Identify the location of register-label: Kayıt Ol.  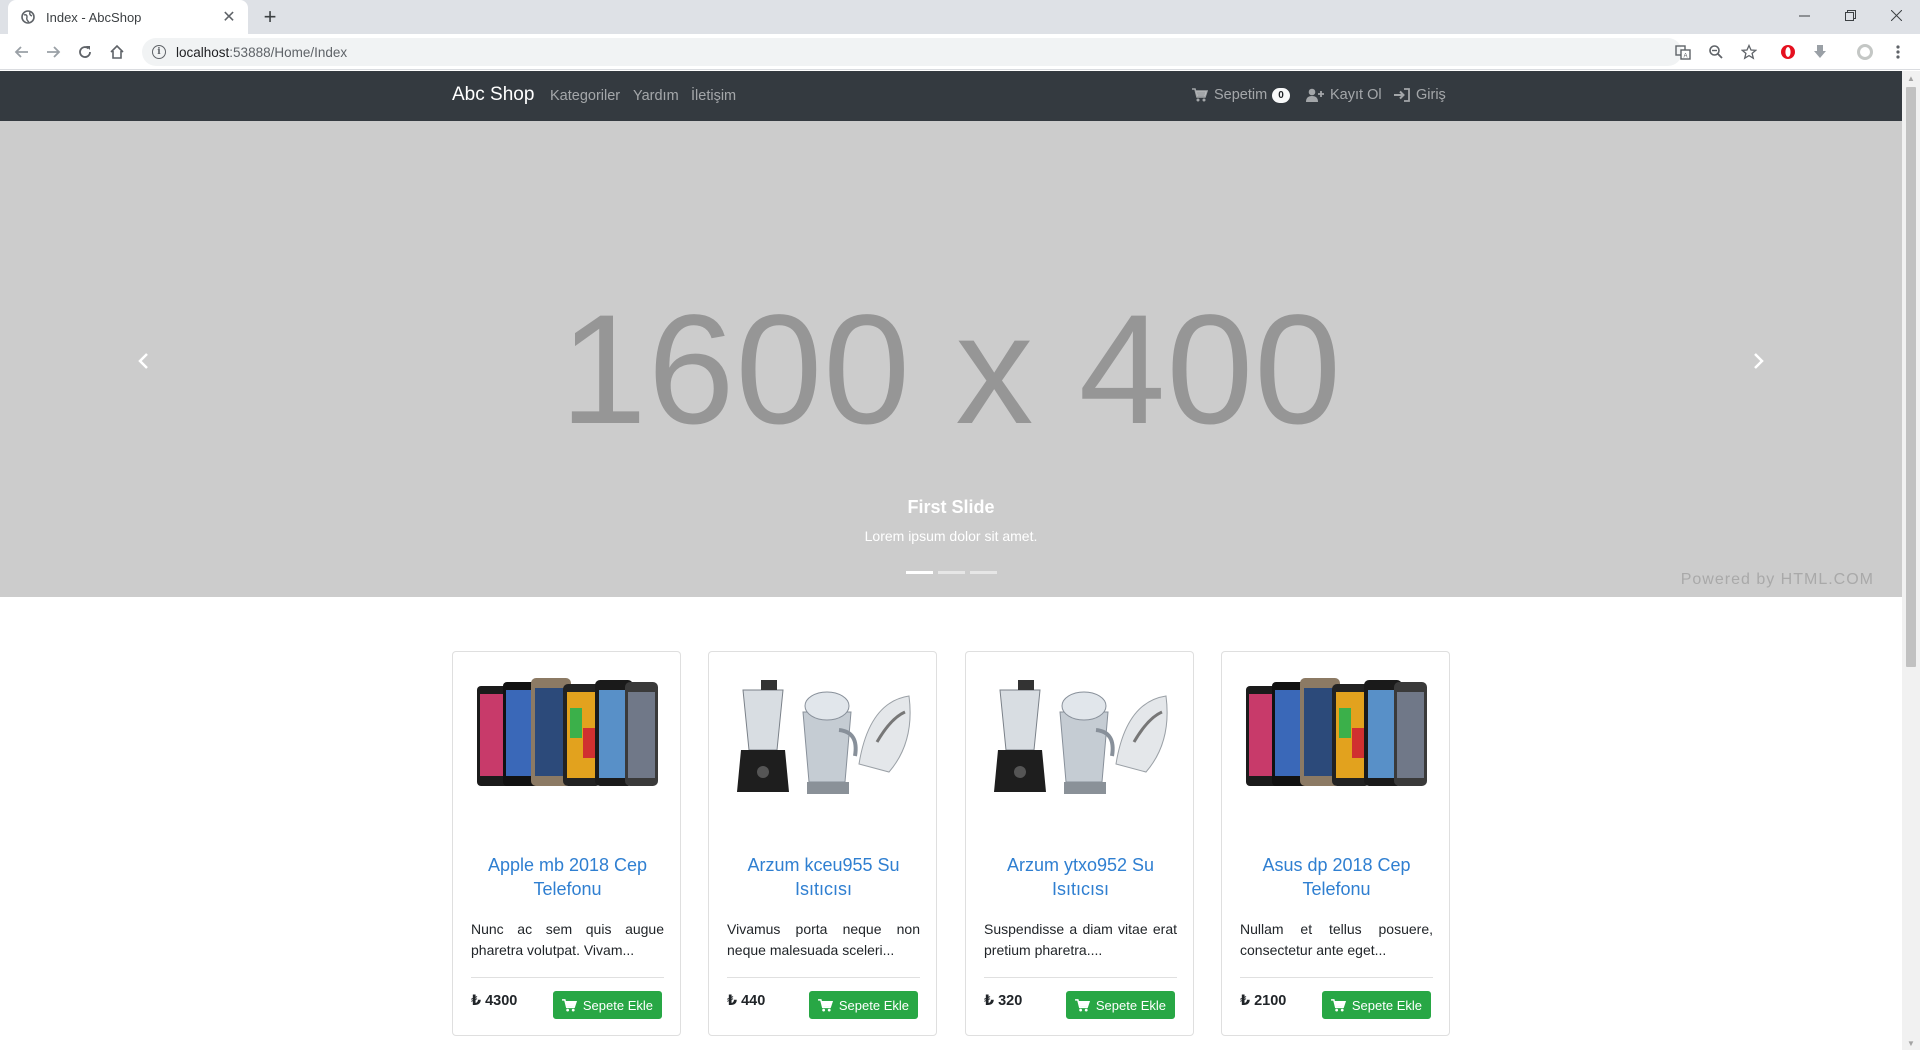
(1356, 95).